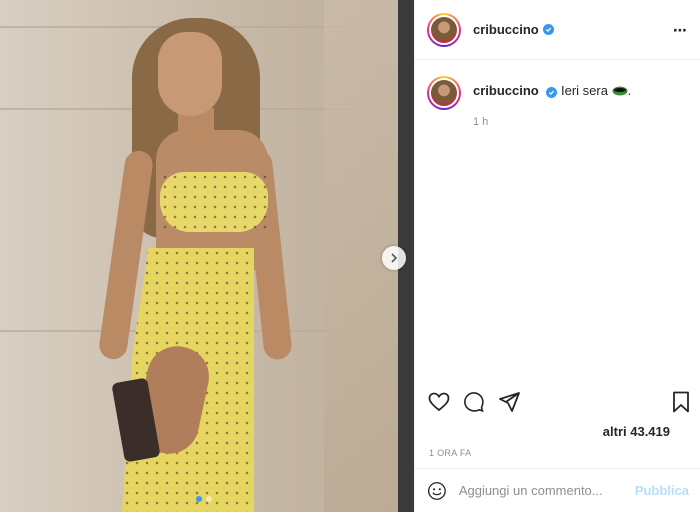  What do you see at coordinates (214, 202) in the screenshot?
I see `polka-dot-top` at bounding box center [214, 202].